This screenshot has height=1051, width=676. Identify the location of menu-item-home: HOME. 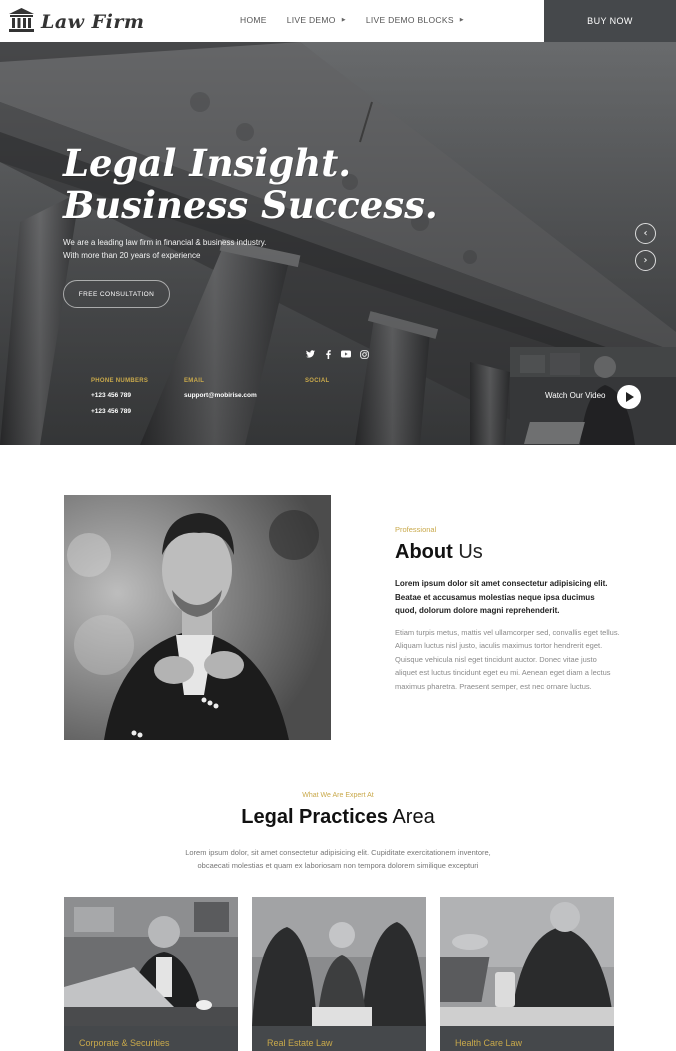
(253, 20).